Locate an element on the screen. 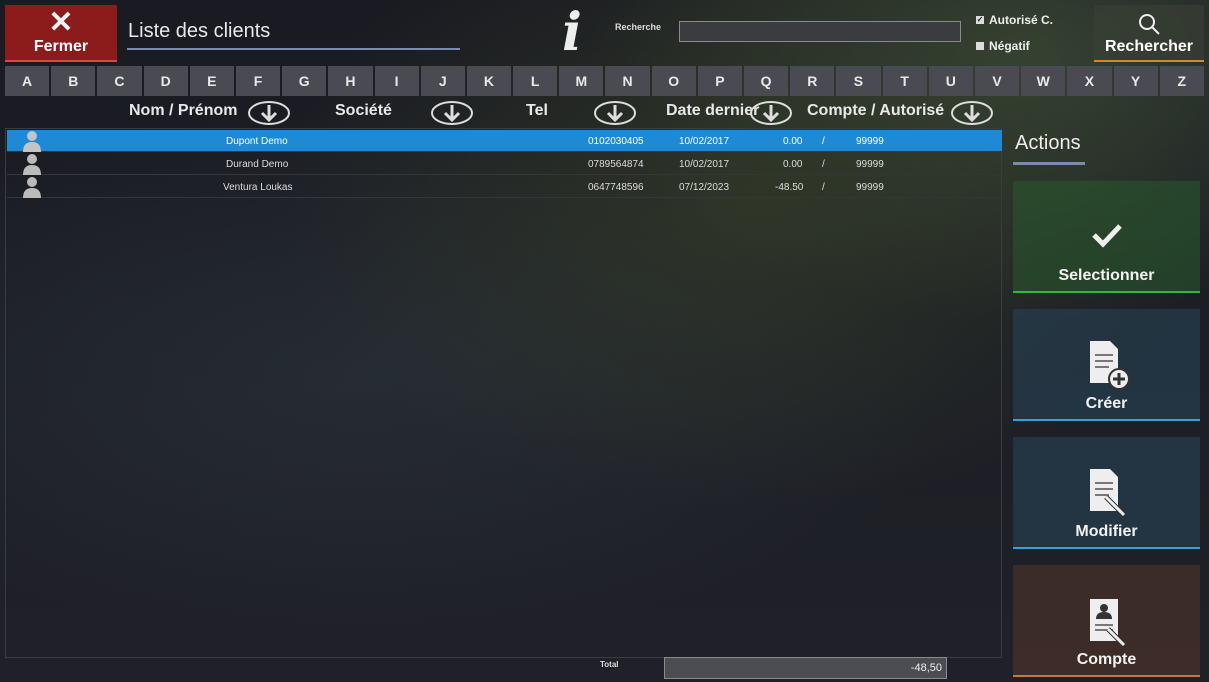 The width and height of the screenshot is (1209, 682). sort-date-button is located at coordinates (771, 113).